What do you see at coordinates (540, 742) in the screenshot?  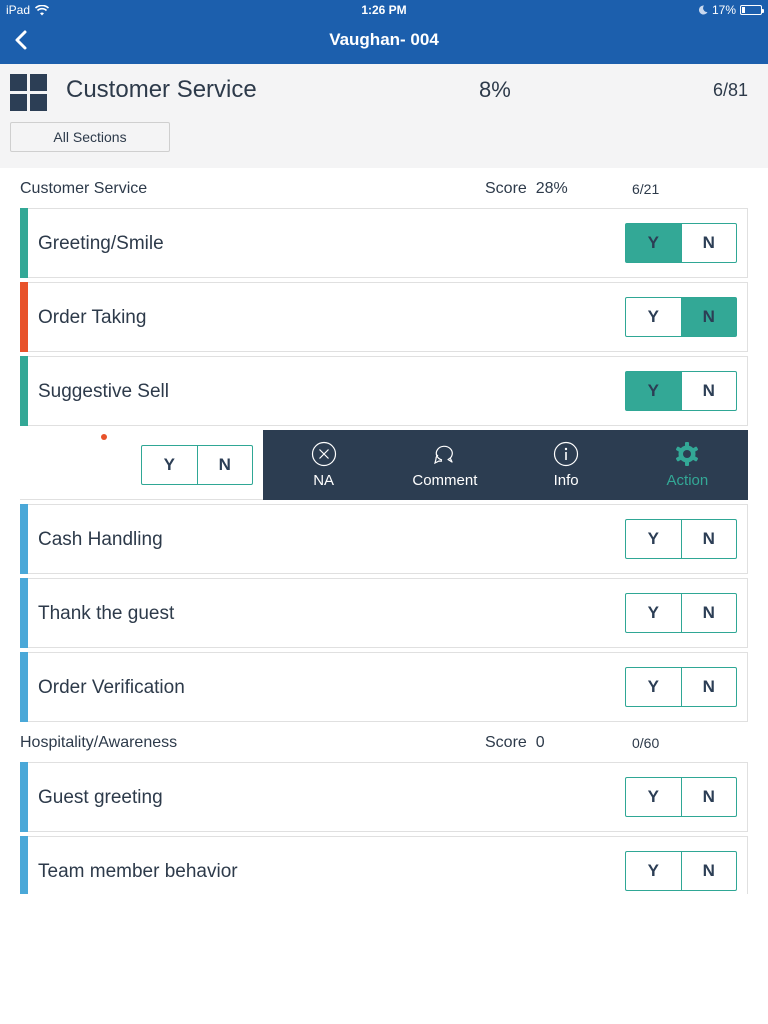 I see `score-value: 0` at bounding box center [540, 742].